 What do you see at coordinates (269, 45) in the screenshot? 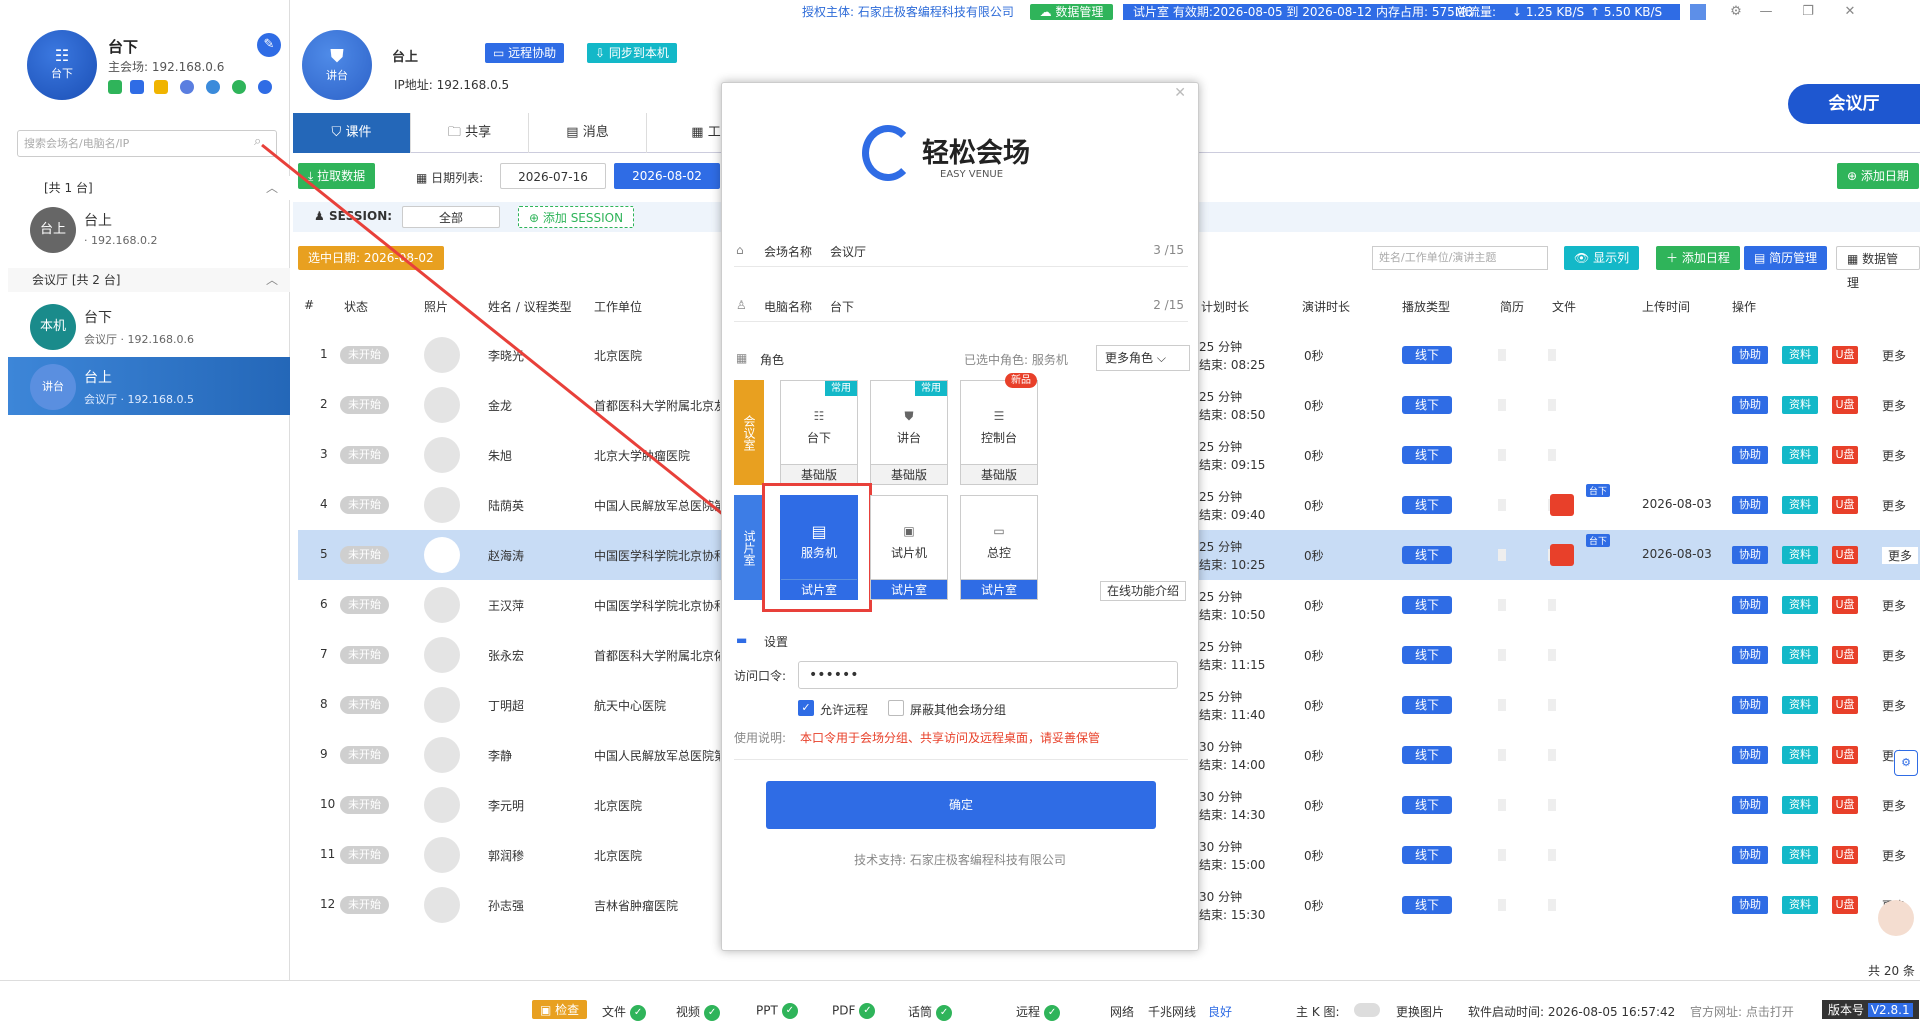
I see `edit-icon: ✎` at bounding box center [269, 45].